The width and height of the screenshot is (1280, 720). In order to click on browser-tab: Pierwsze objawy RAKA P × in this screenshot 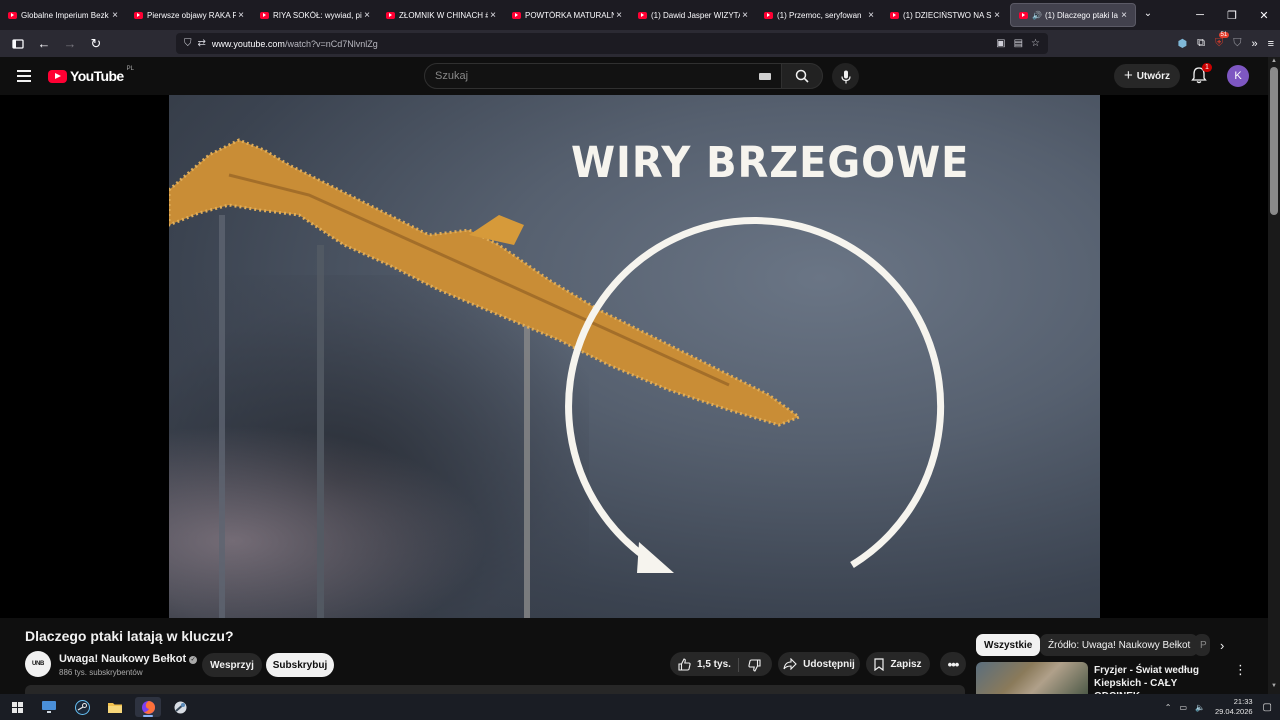, I will do `click(189, 15)`.